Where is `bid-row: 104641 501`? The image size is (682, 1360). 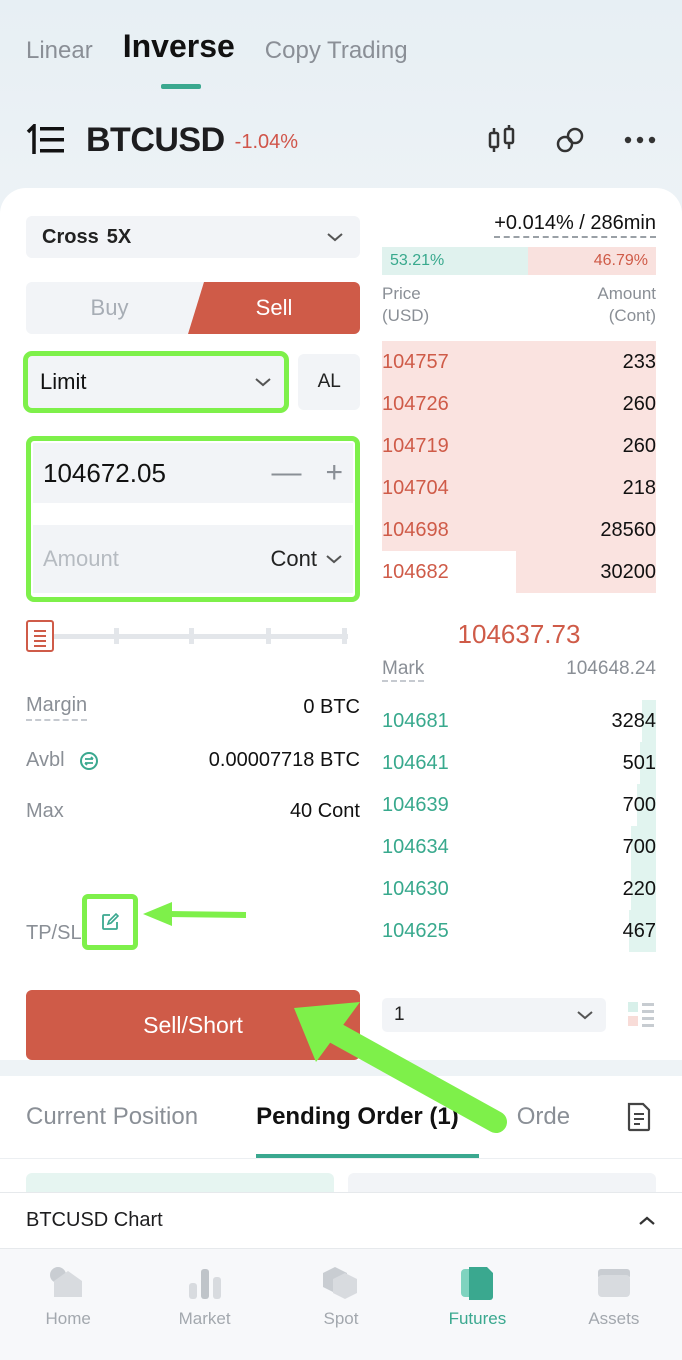
bid-row: 104641 501 is located at coordinates (519, 763).